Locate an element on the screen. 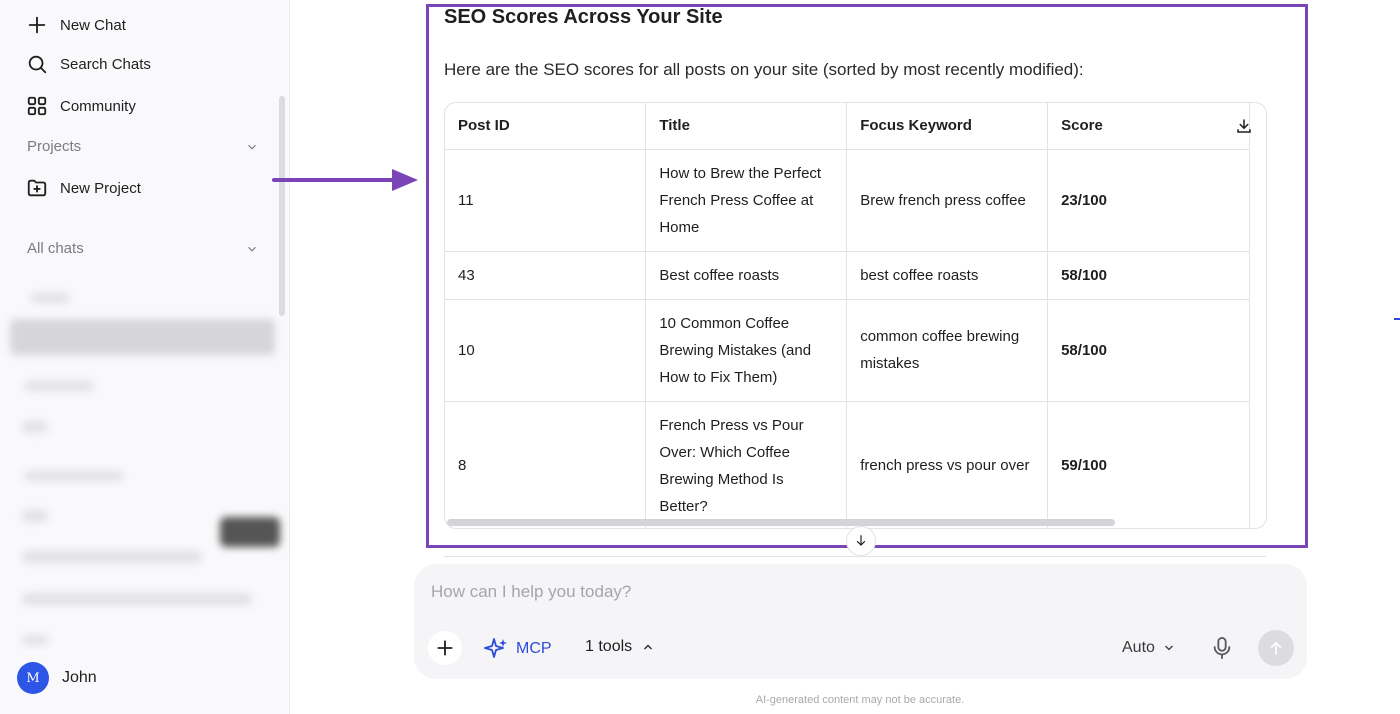 This screenshot has width=1400, height=714. user-name: John is located at coordinates (79, 677).